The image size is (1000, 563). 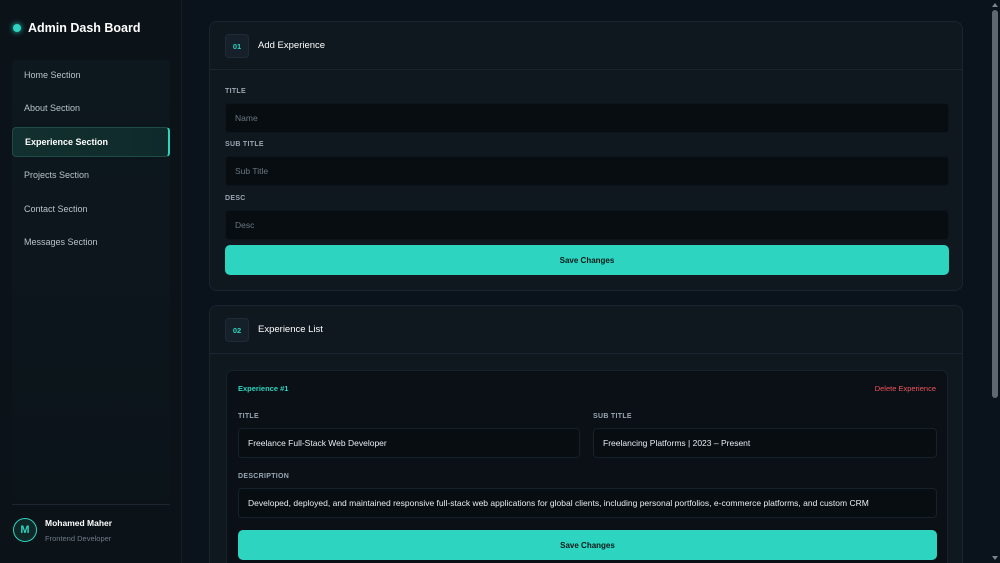 I want to click on experience-title-input, so click(x=409, y=443).